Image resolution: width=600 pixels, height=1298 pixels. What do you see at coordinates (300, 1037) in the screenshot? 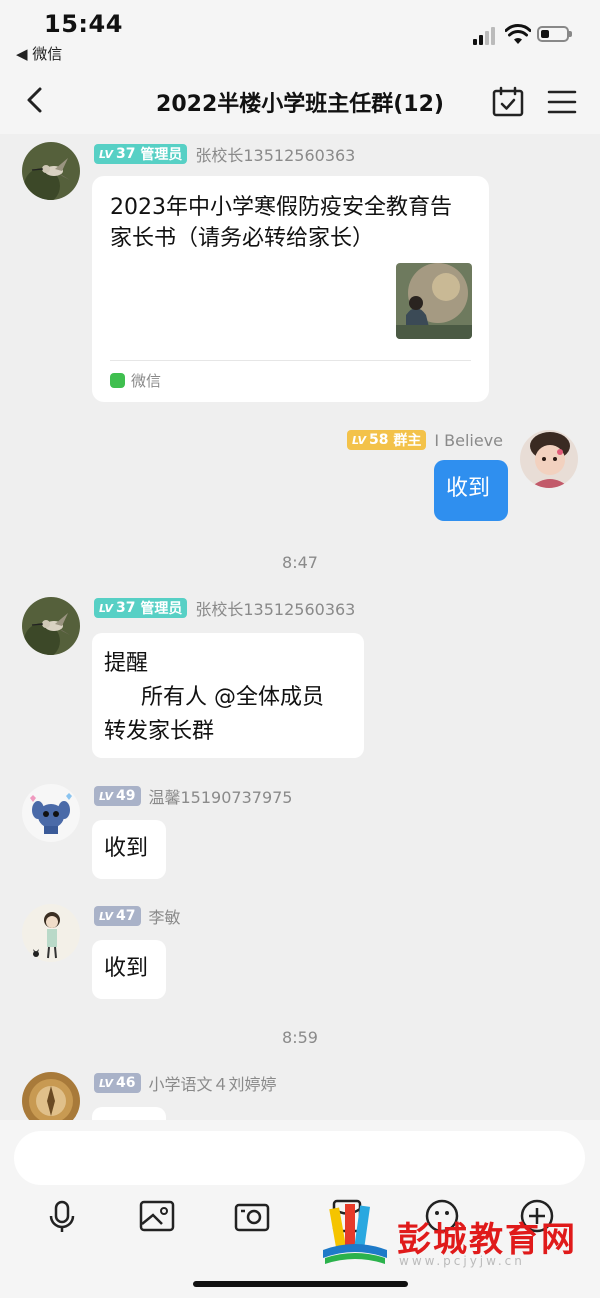
I see `timestamp: 8:59` at bounding box center [300, 1037].